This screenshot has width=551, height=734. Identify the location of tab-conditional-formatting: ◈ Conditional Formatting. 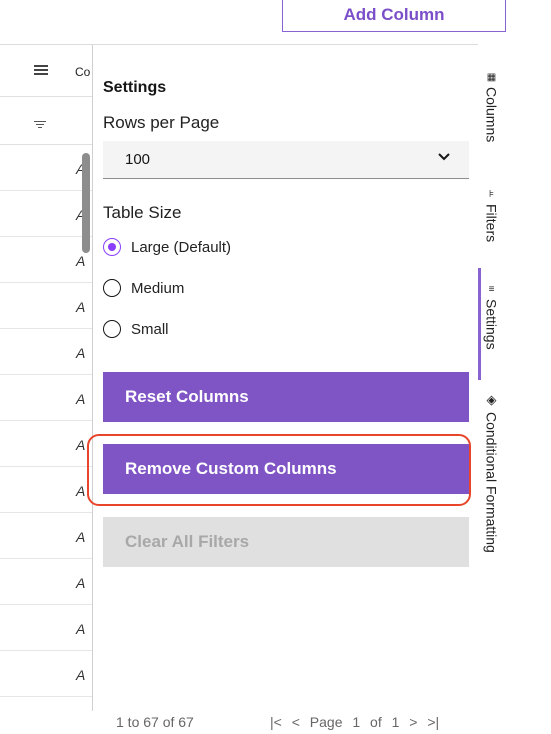
(491, 472).